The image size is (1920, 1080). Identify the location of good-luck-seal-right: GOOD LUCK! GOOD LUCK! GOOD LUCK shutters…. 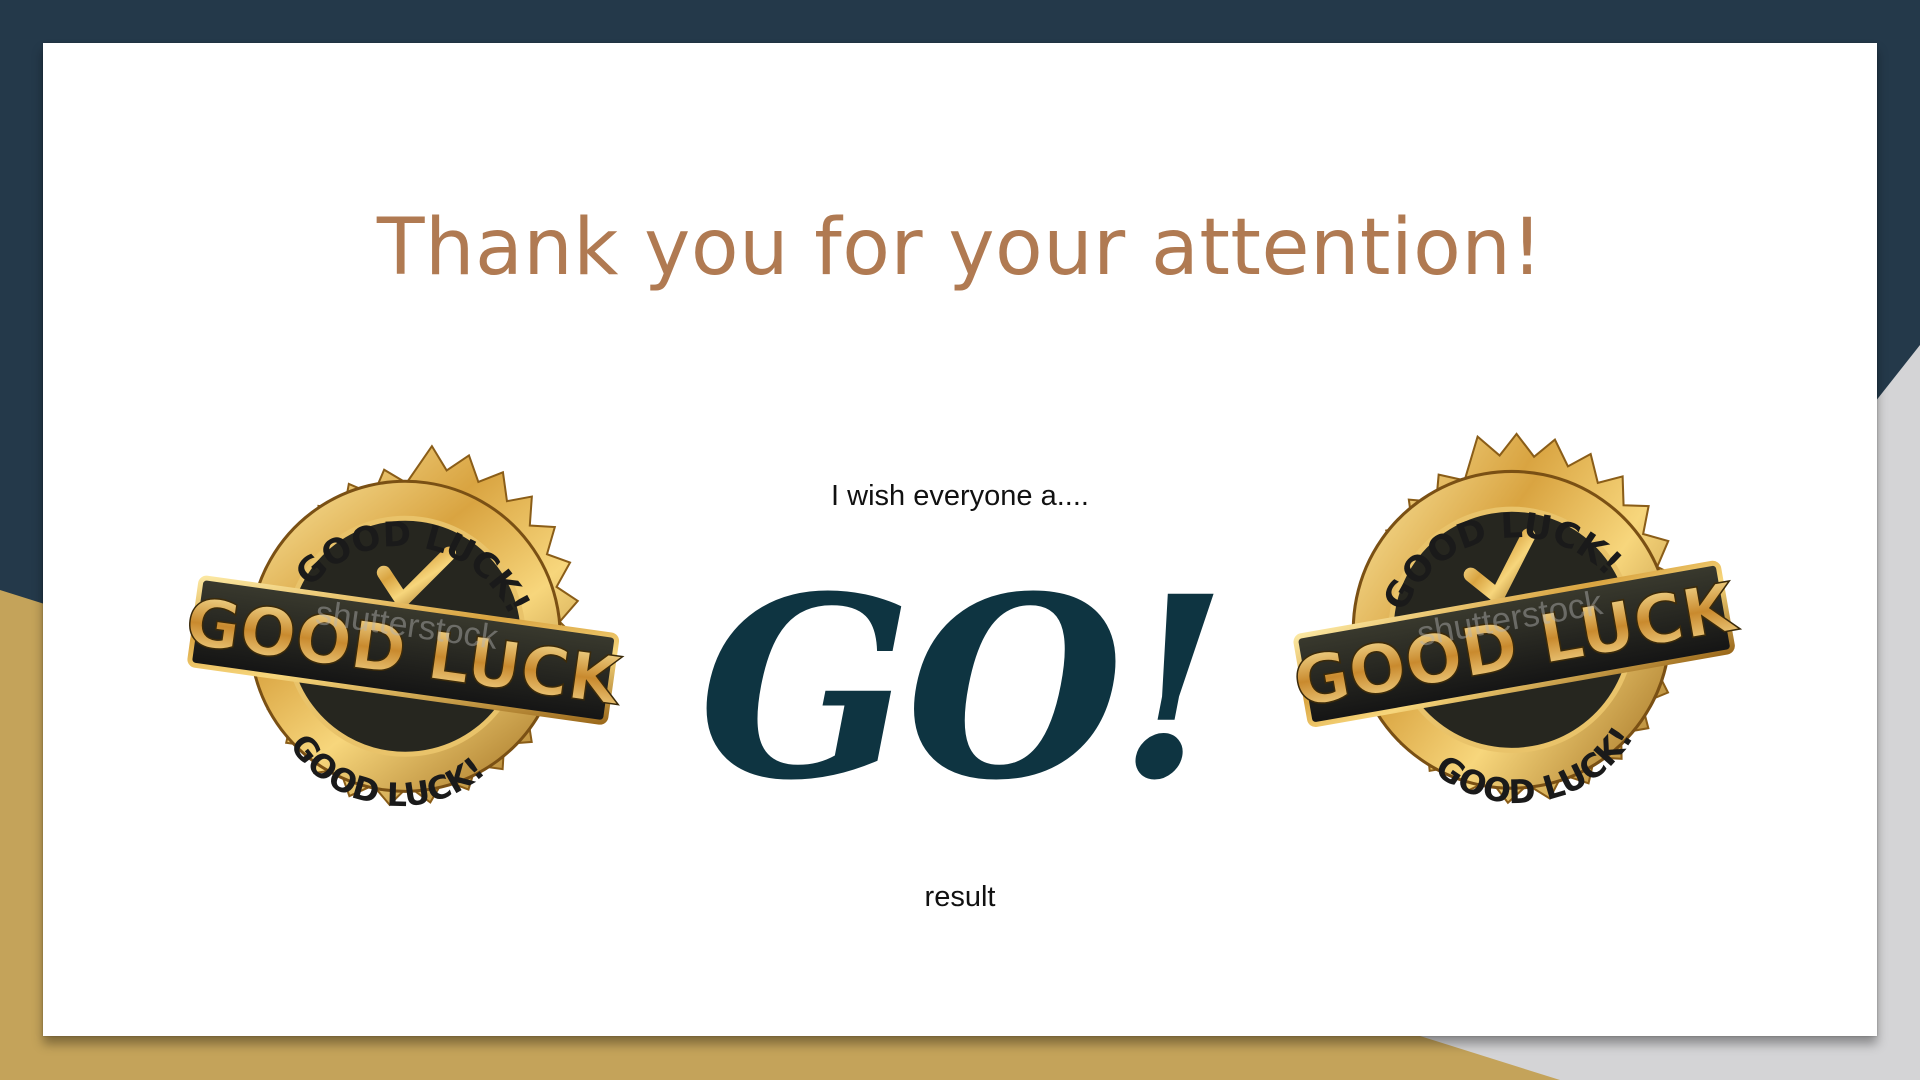
(1515, 630).